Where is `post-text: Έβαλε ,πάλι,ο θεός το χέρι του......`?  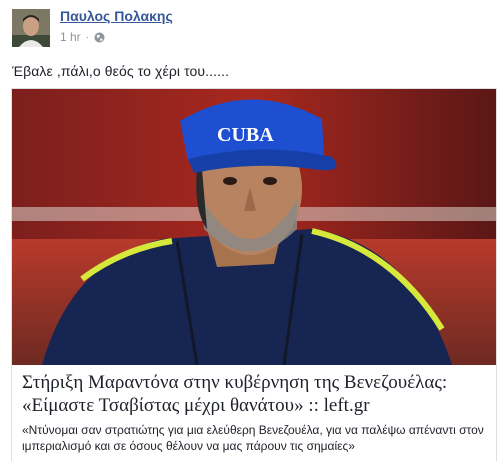
post-text: Έβαλε ,πάλι,ο θεός το χέρι του...... is located at coordinates (121, 71).